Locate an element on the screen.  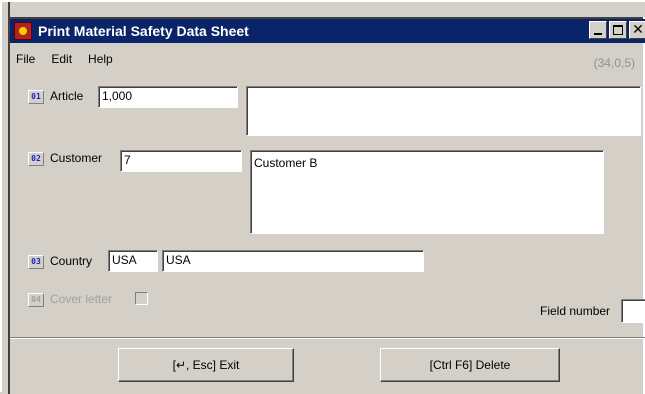
country-code-input: USA is located at coordinates (133, 261).